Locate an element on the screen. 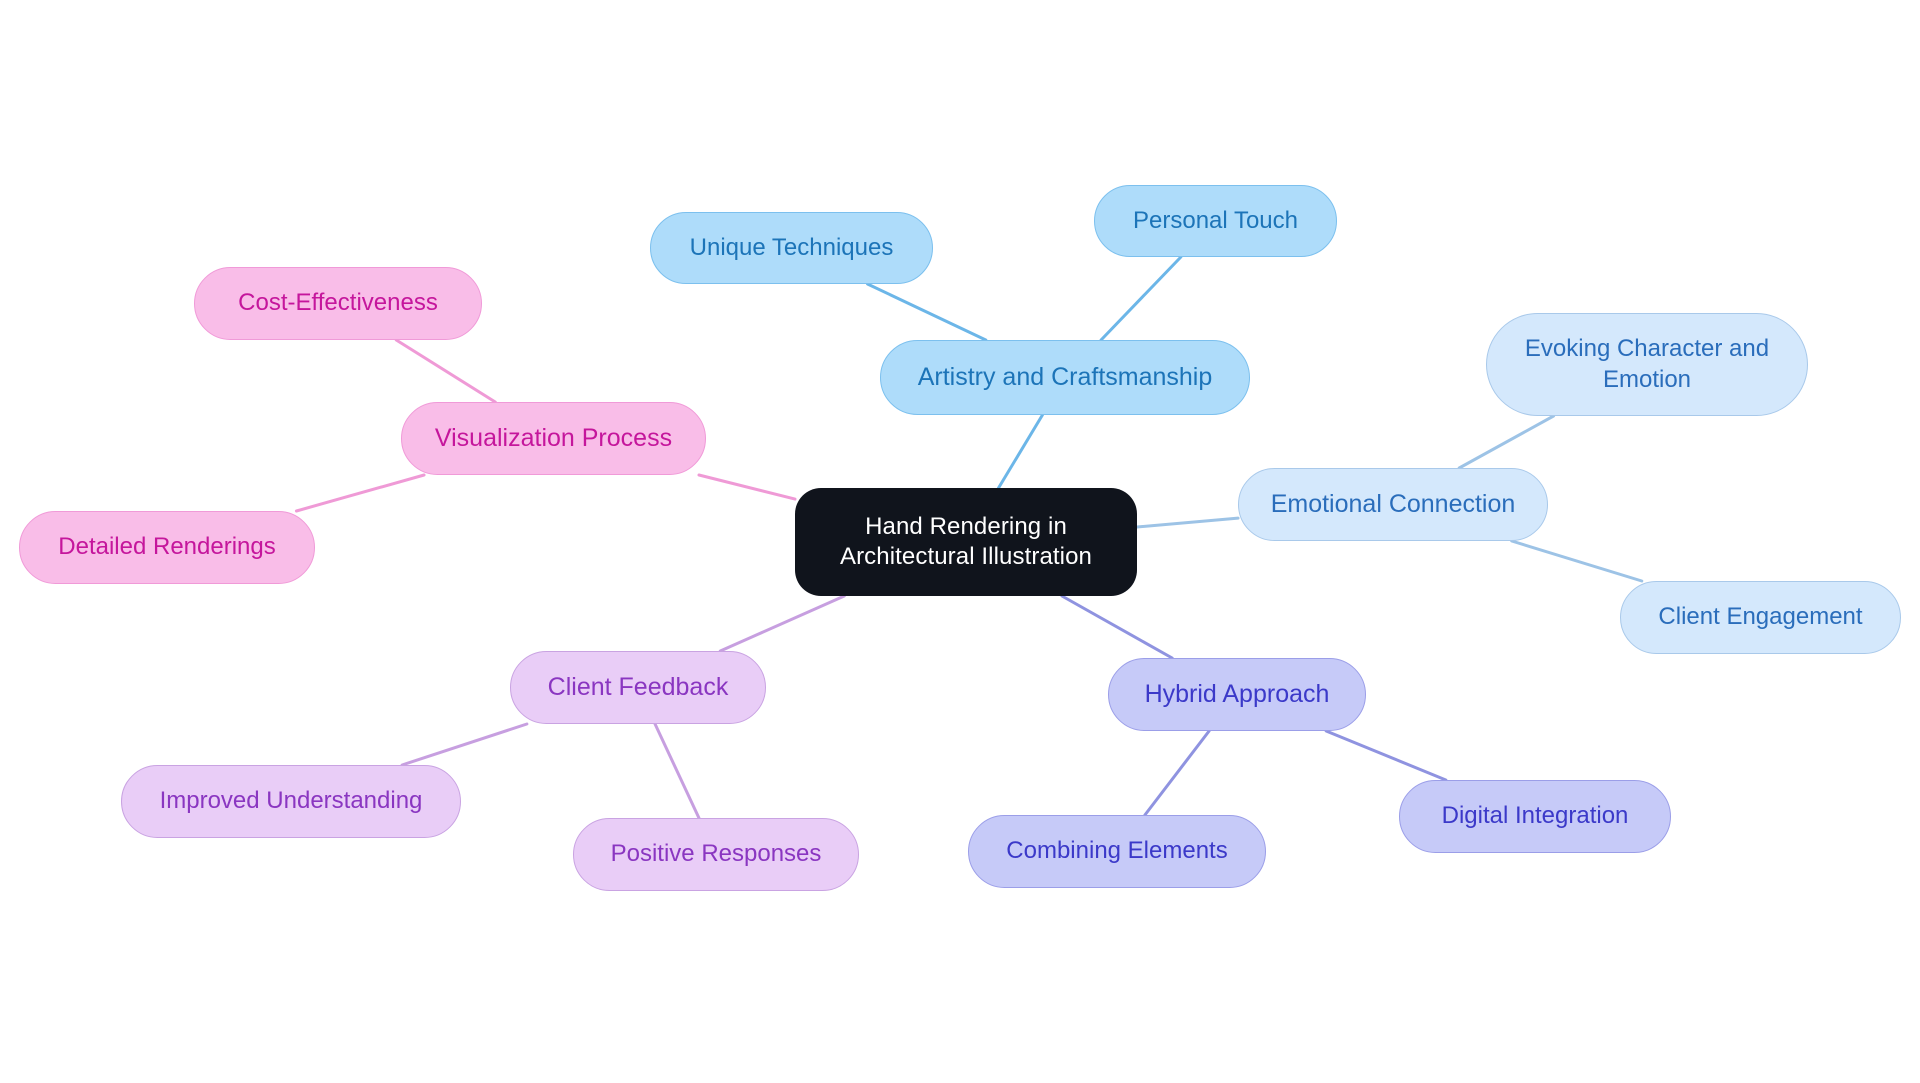  connector-root-to-hybrid-approach is located at coordinates (1117, 627).